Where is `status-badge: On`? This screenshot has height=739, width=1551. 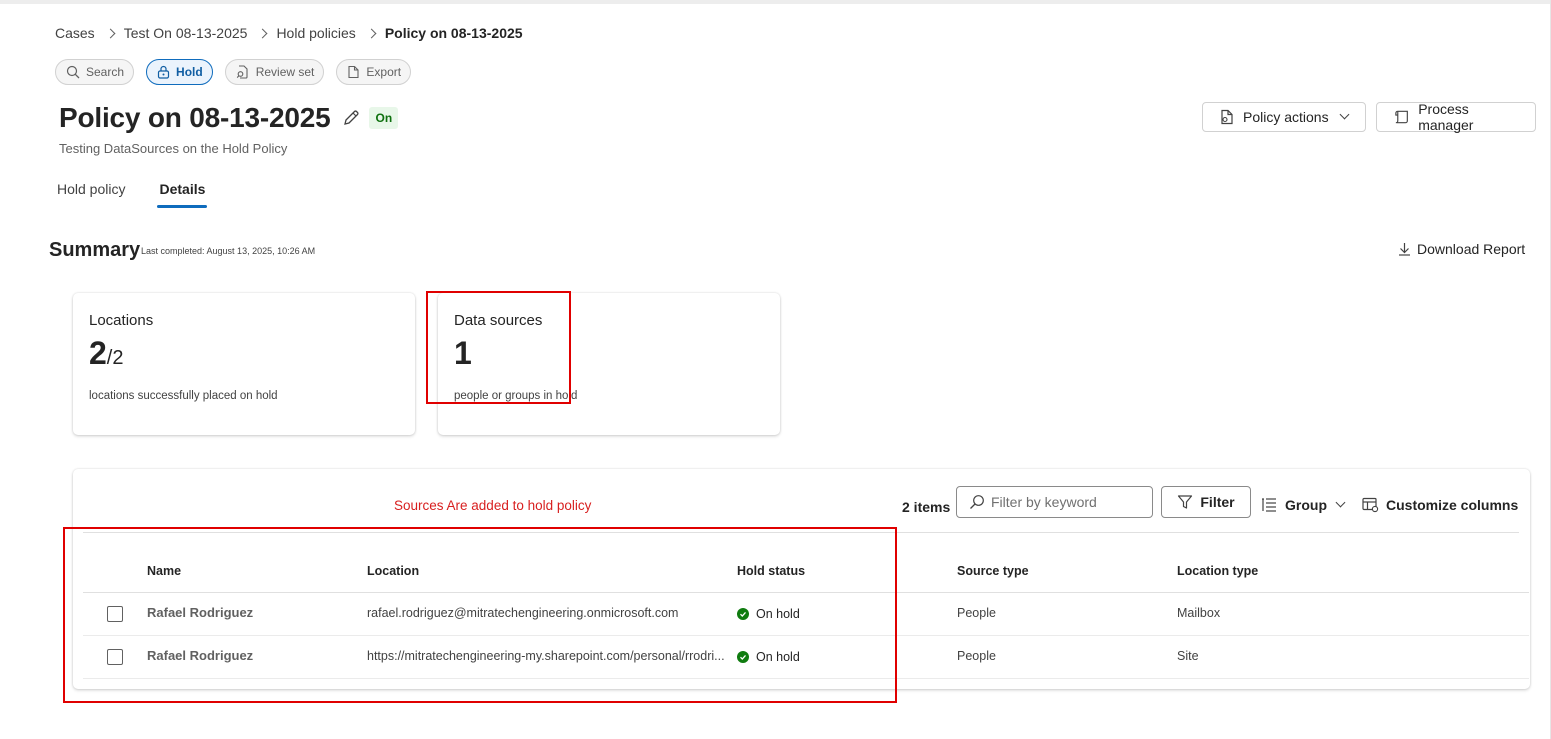 status-badge: On is located at coordinates (384, 118).